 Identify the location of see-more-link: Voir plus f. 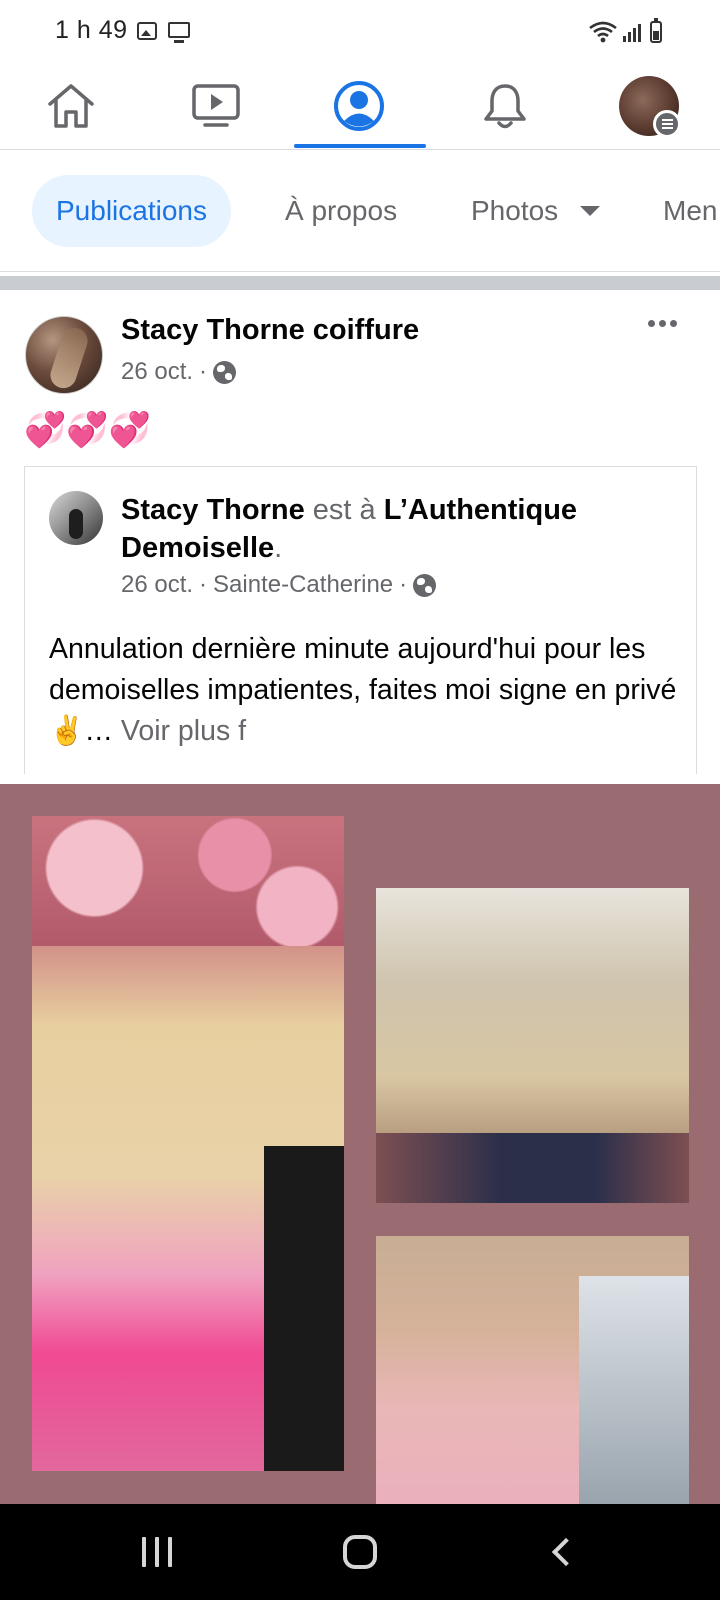
(183, 731).